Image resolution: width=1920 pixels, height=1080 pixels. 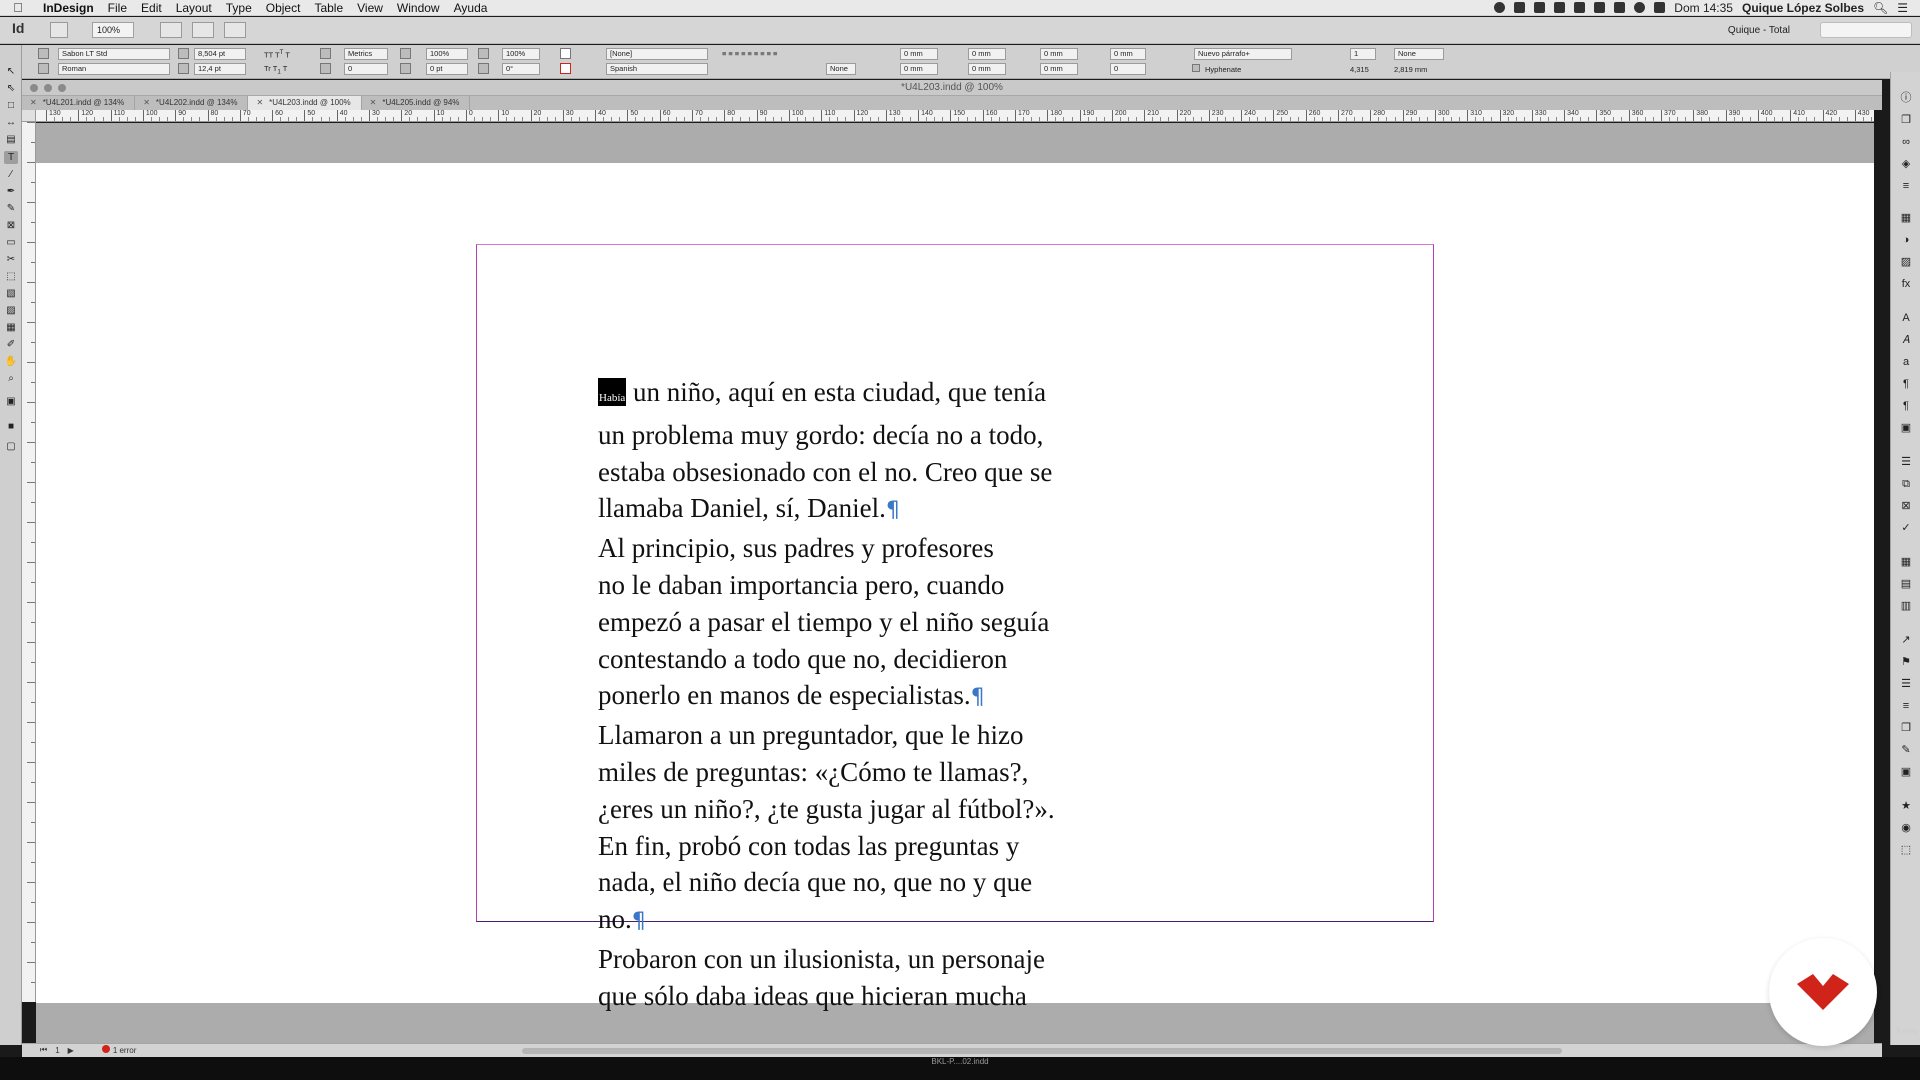 I want to click on leading-field: 12,4 pt, so click(x=220, y=69).